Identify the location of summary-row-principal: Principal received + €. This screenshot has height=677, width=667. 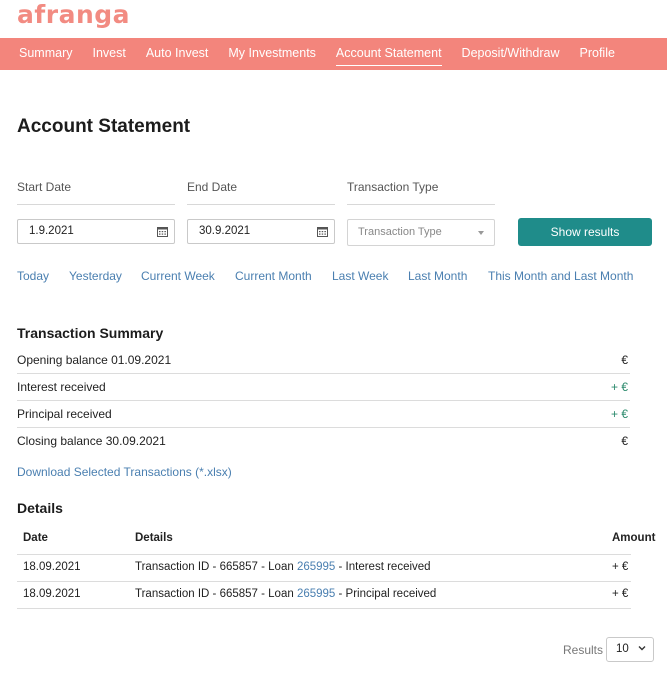
(323, 414).